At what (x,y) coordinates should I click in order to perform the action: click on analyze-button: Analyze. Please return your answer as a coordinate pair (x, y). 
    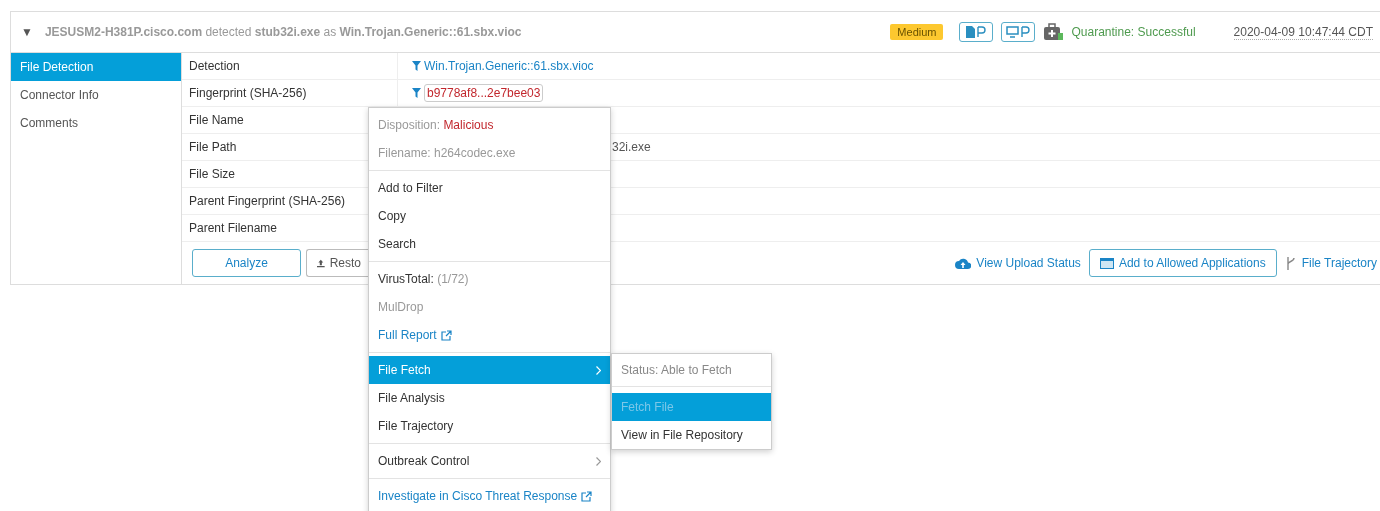
    Looking at the image, I should click on (246, 263).